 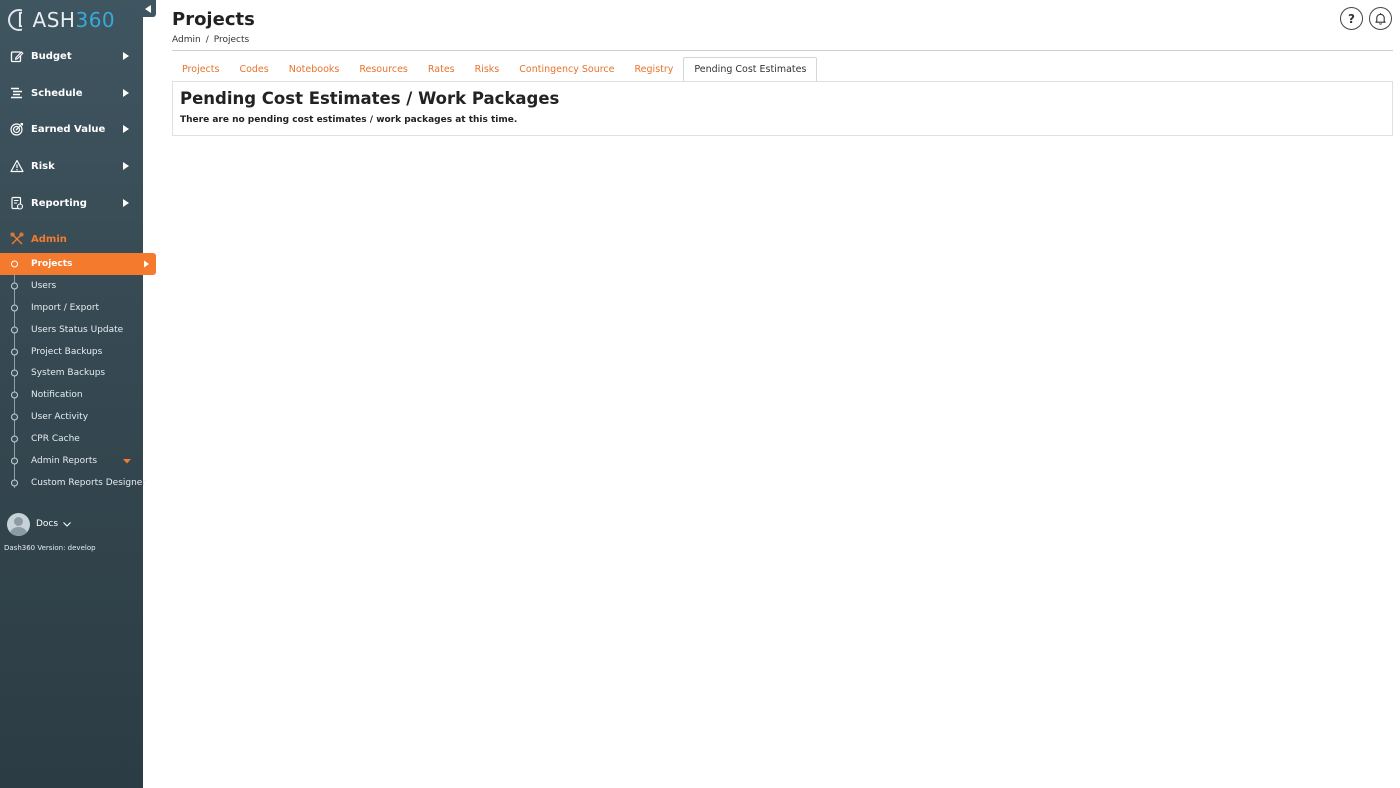 I want to click on sidebar-subitem-cpr-cache: CPR Cache, so click(x=71, y=439).